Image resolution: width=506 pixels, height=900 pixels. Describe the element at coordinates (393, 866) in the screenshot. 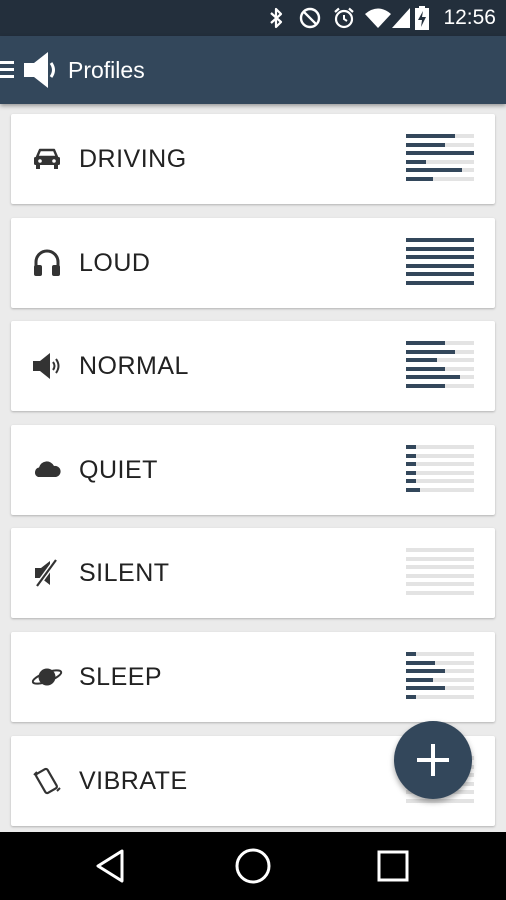

I see `recents-icon` at that location.